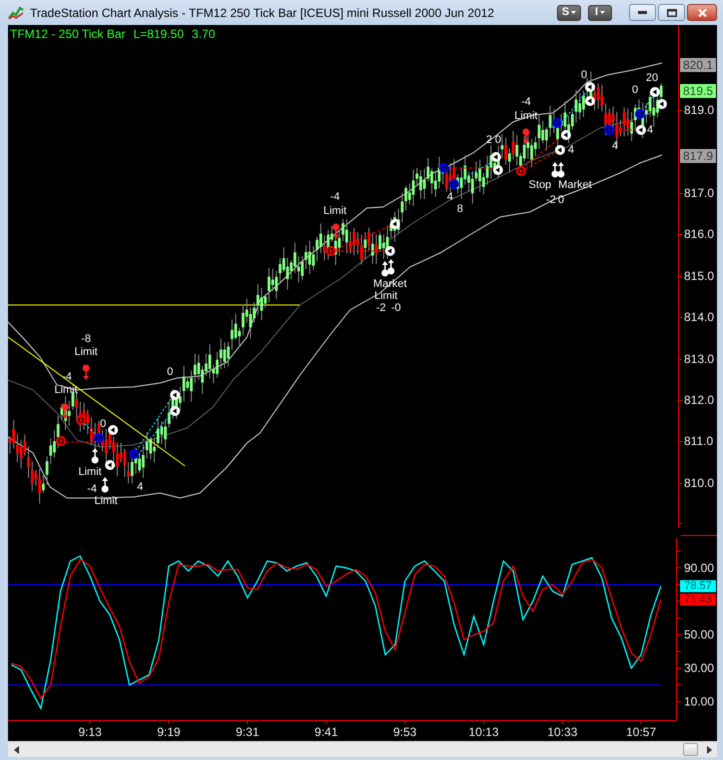 The height and width of the screenshot is (760, 723). What do you see at coordinates (16, 750) in the screenshot?
I see `scroll-left-icon` at bounding box center [16, 750].